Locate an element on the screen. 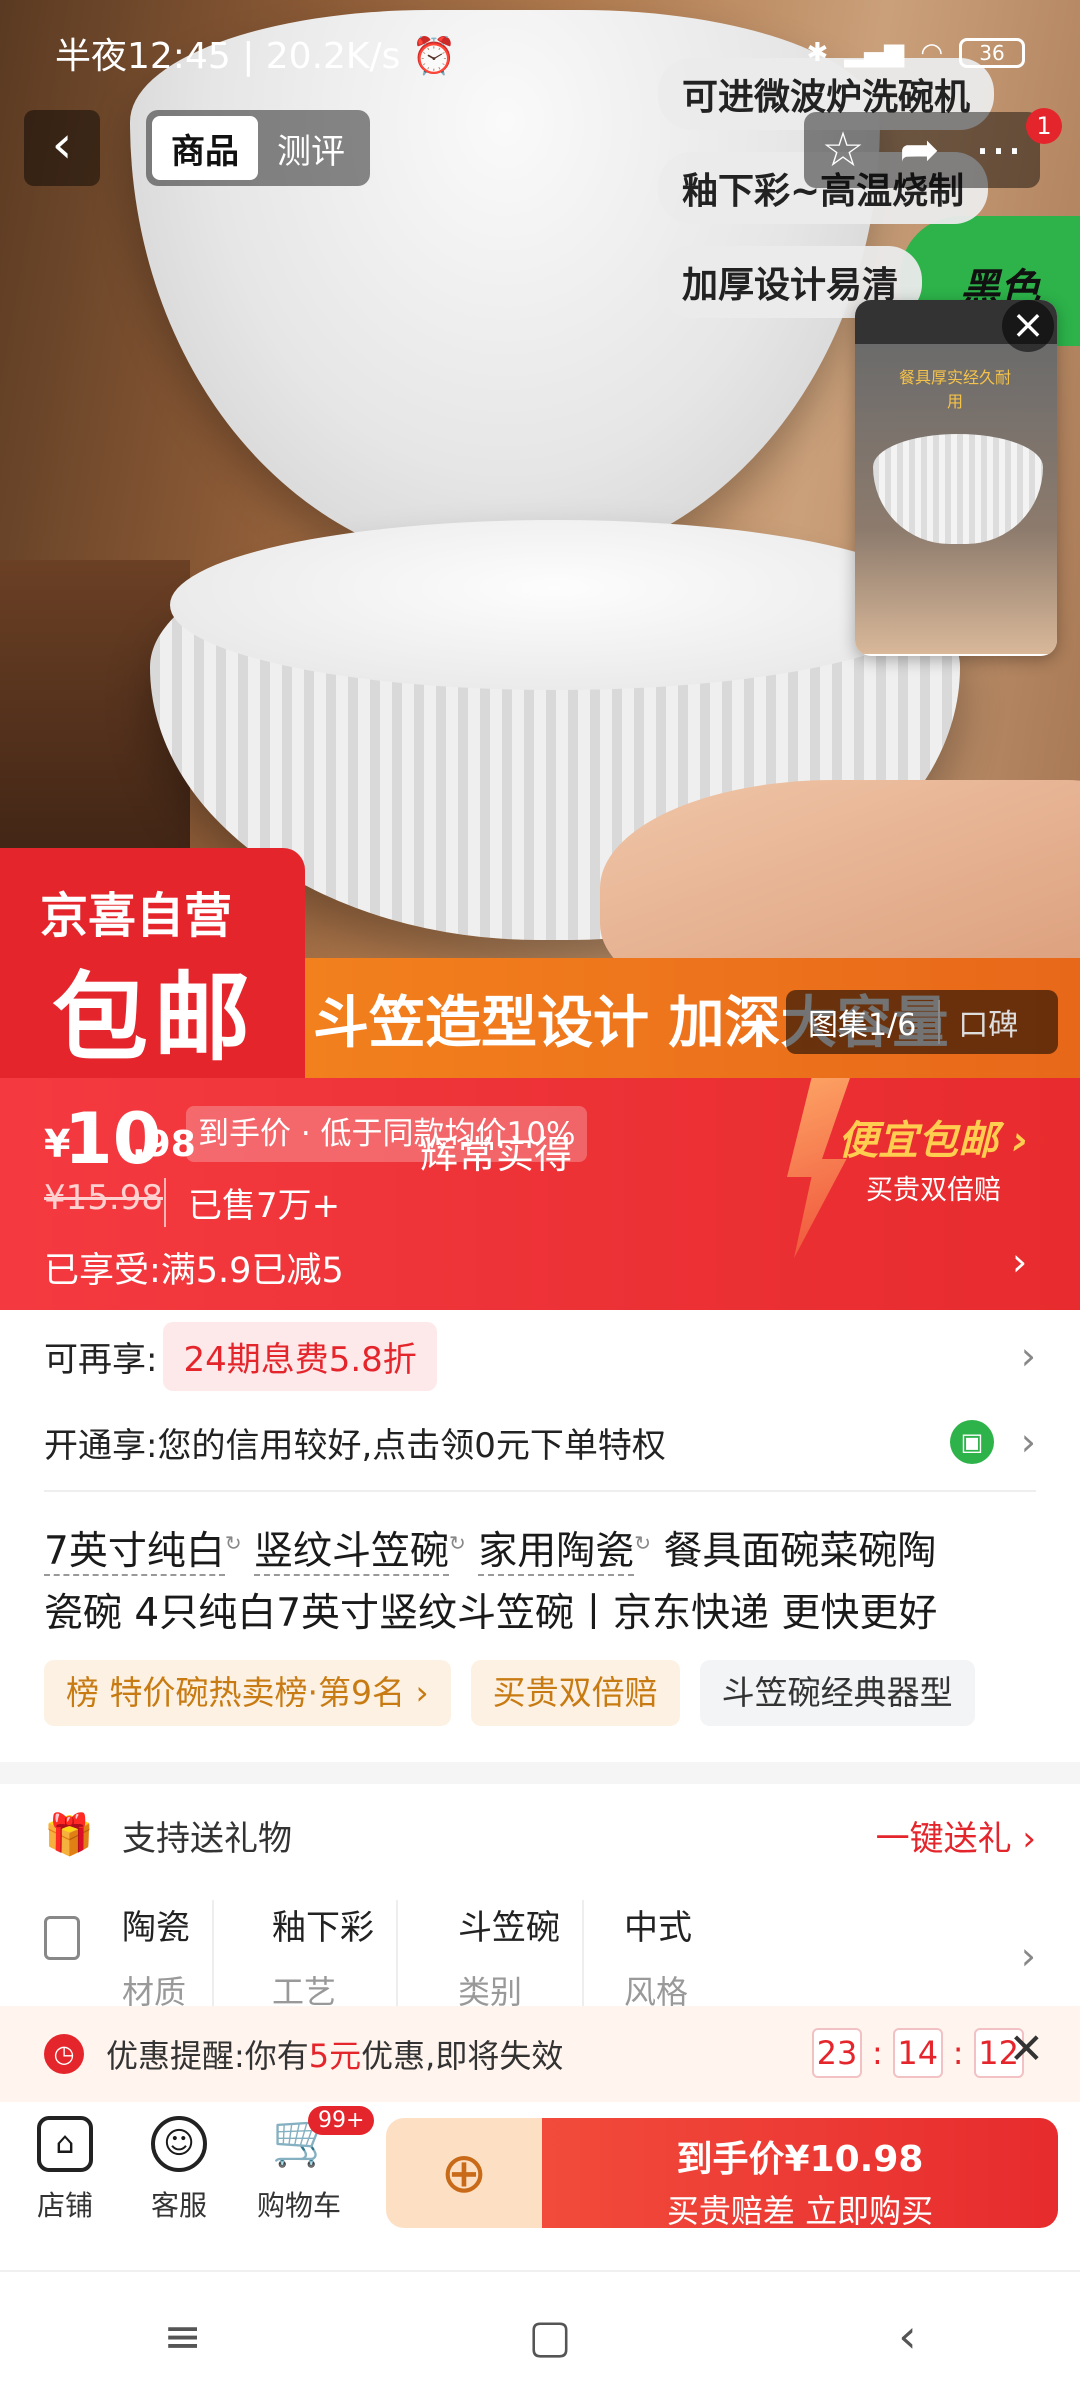 The image size is (1080, 2400). back-icon: ‹ is located at coordinates (907, 2336).